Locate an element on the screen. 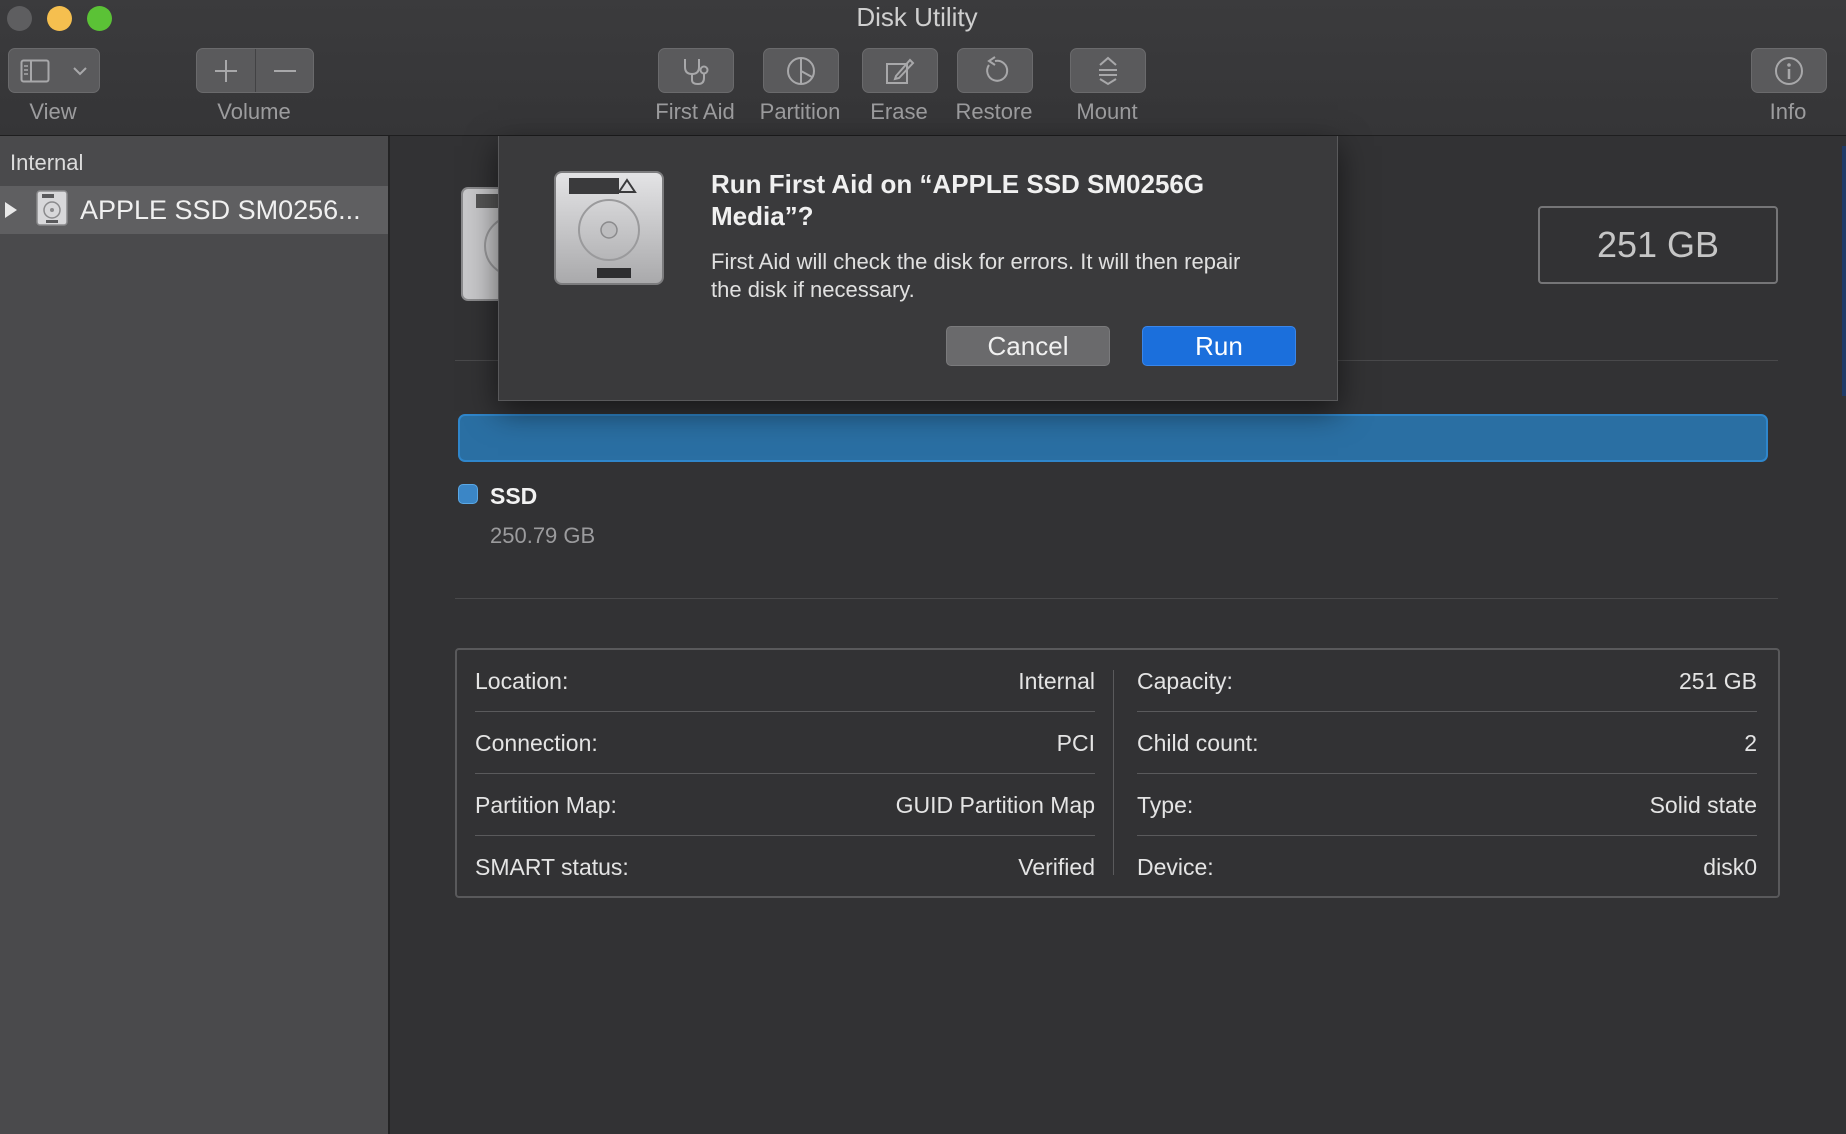  restore-button is located at coordinates (995, 70).